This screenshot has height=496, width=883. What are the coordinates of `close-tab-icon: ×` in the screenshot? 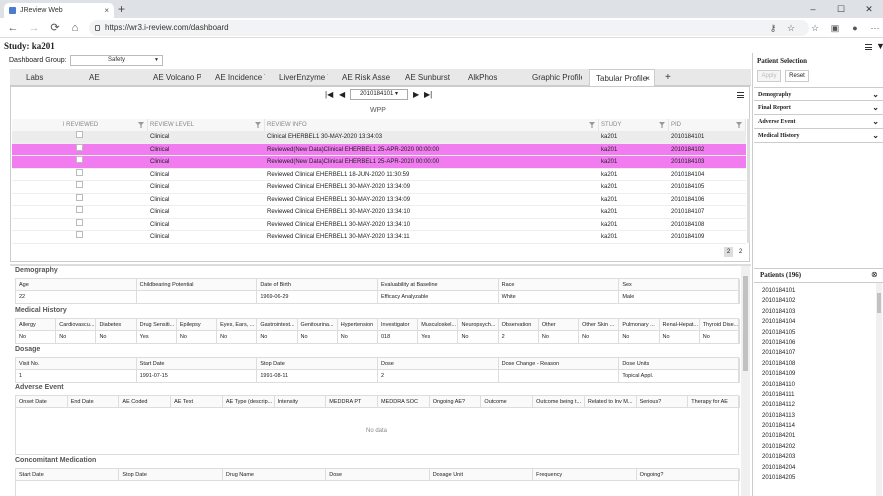 It's located at (647, 78).